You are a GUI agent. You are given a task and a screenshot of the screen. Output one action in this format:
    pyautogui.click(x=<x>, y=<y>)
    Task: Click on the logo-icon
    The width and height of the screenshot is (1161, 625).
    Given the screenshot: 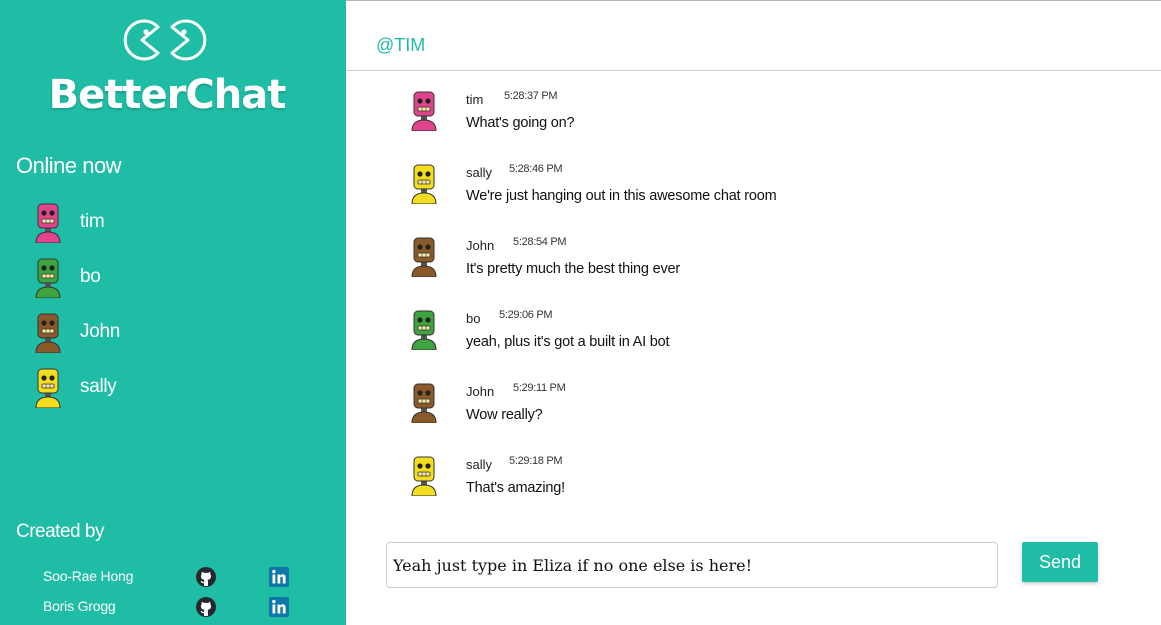 What is the action you would take?
    pyautogui.click(x=165, y=40)
    